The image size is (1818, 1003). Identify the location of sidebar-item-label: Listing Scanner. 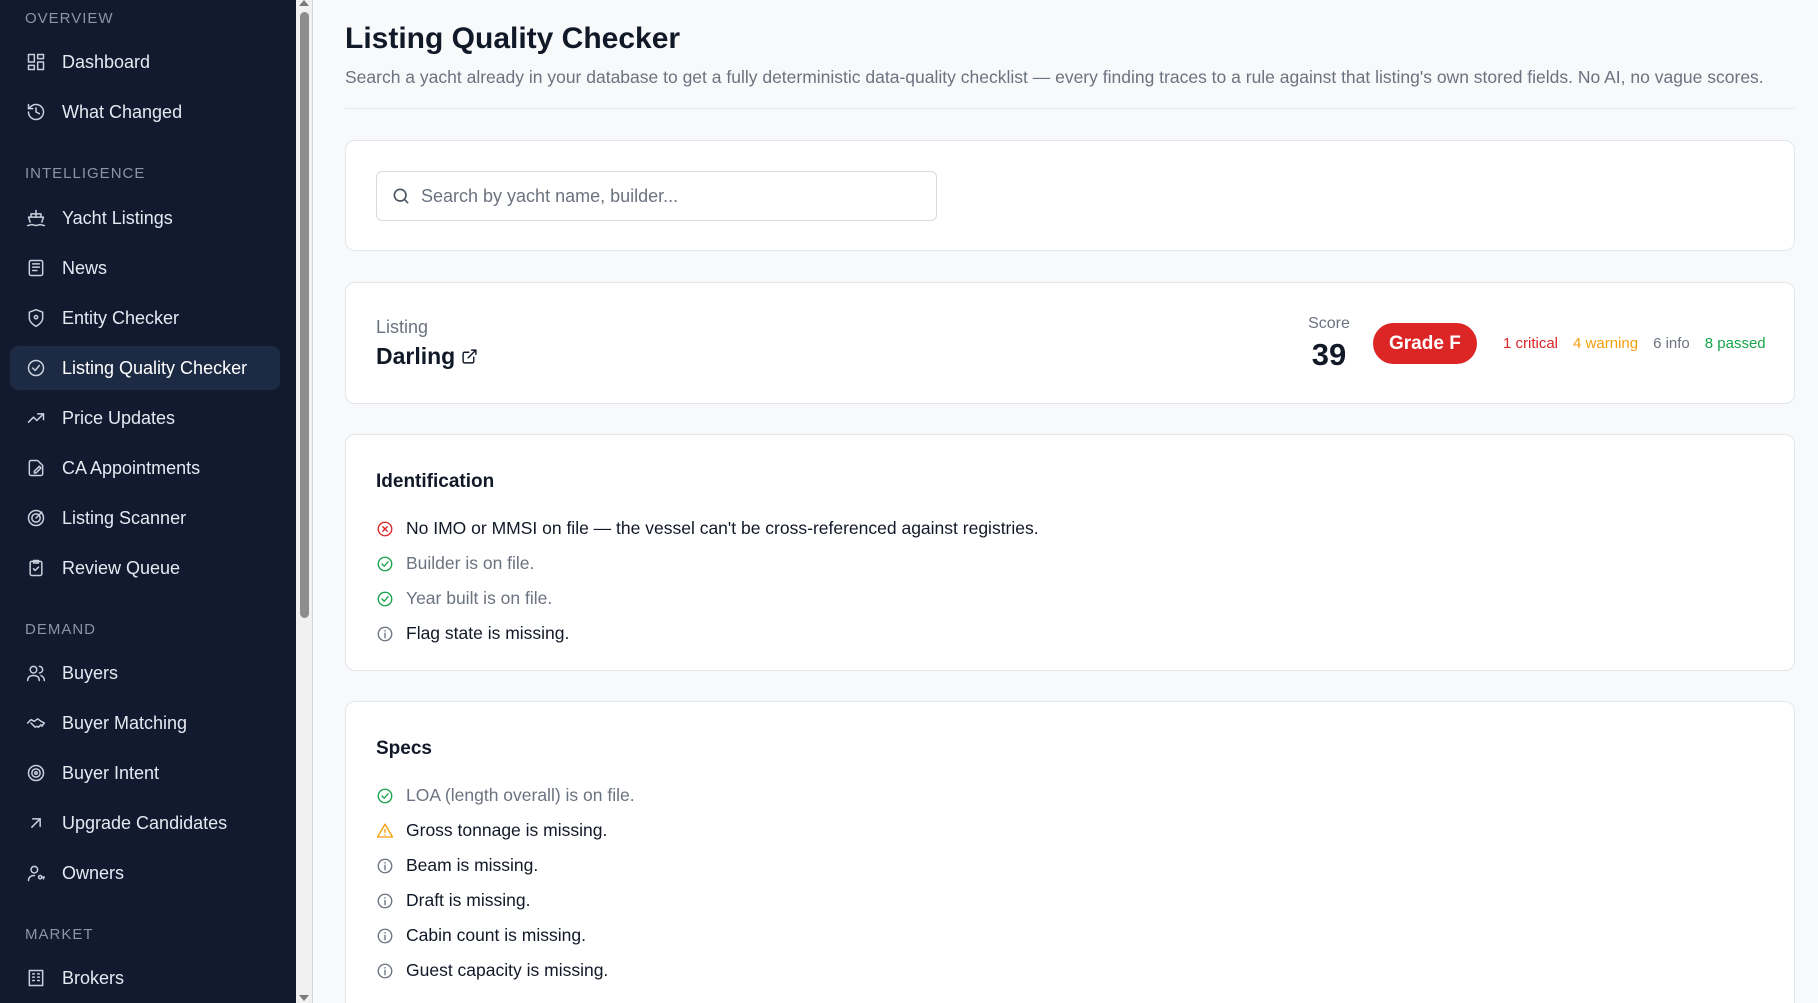
(124, 517).